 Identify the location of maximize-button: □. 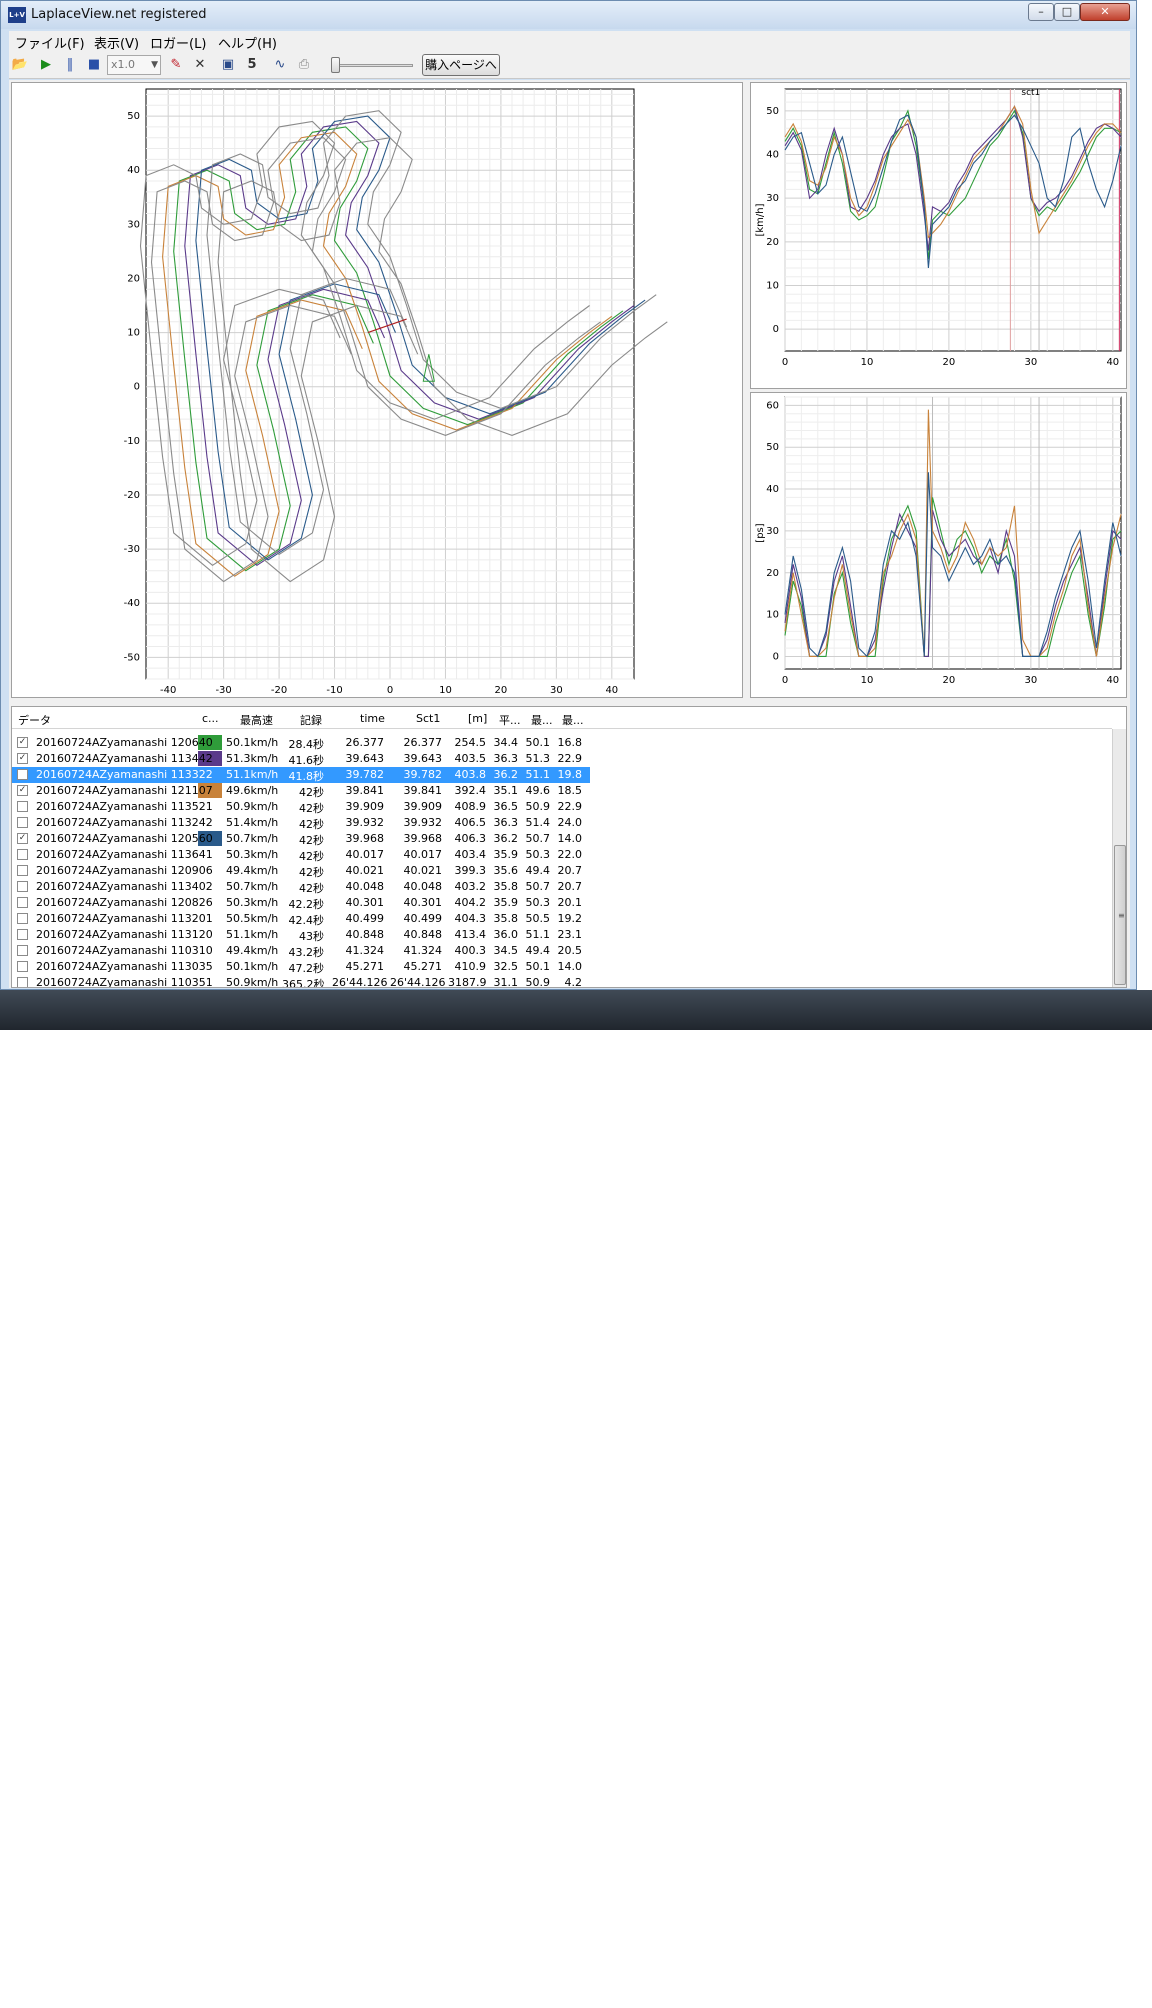
(1067, 12).